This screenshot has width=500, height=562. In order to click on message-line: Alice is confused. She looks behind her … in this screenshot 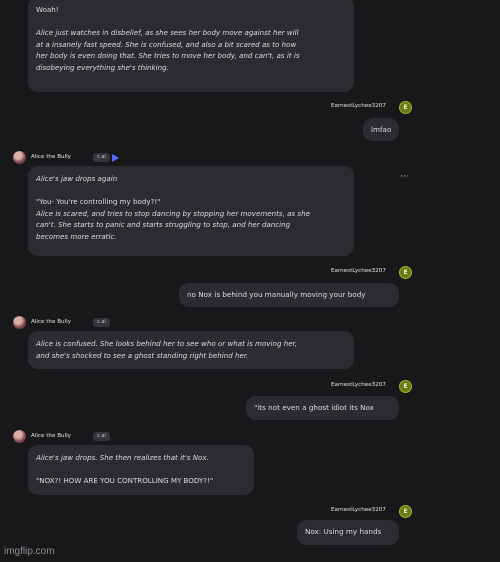, I will do `click(167, 343)`.